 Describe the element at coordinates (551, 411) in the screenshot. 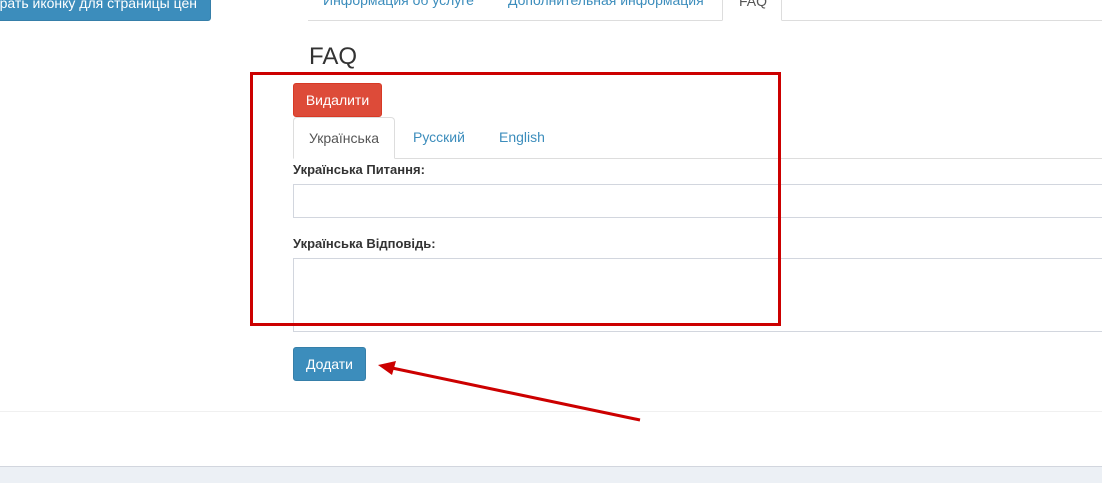

I see `content-divider` at that location.